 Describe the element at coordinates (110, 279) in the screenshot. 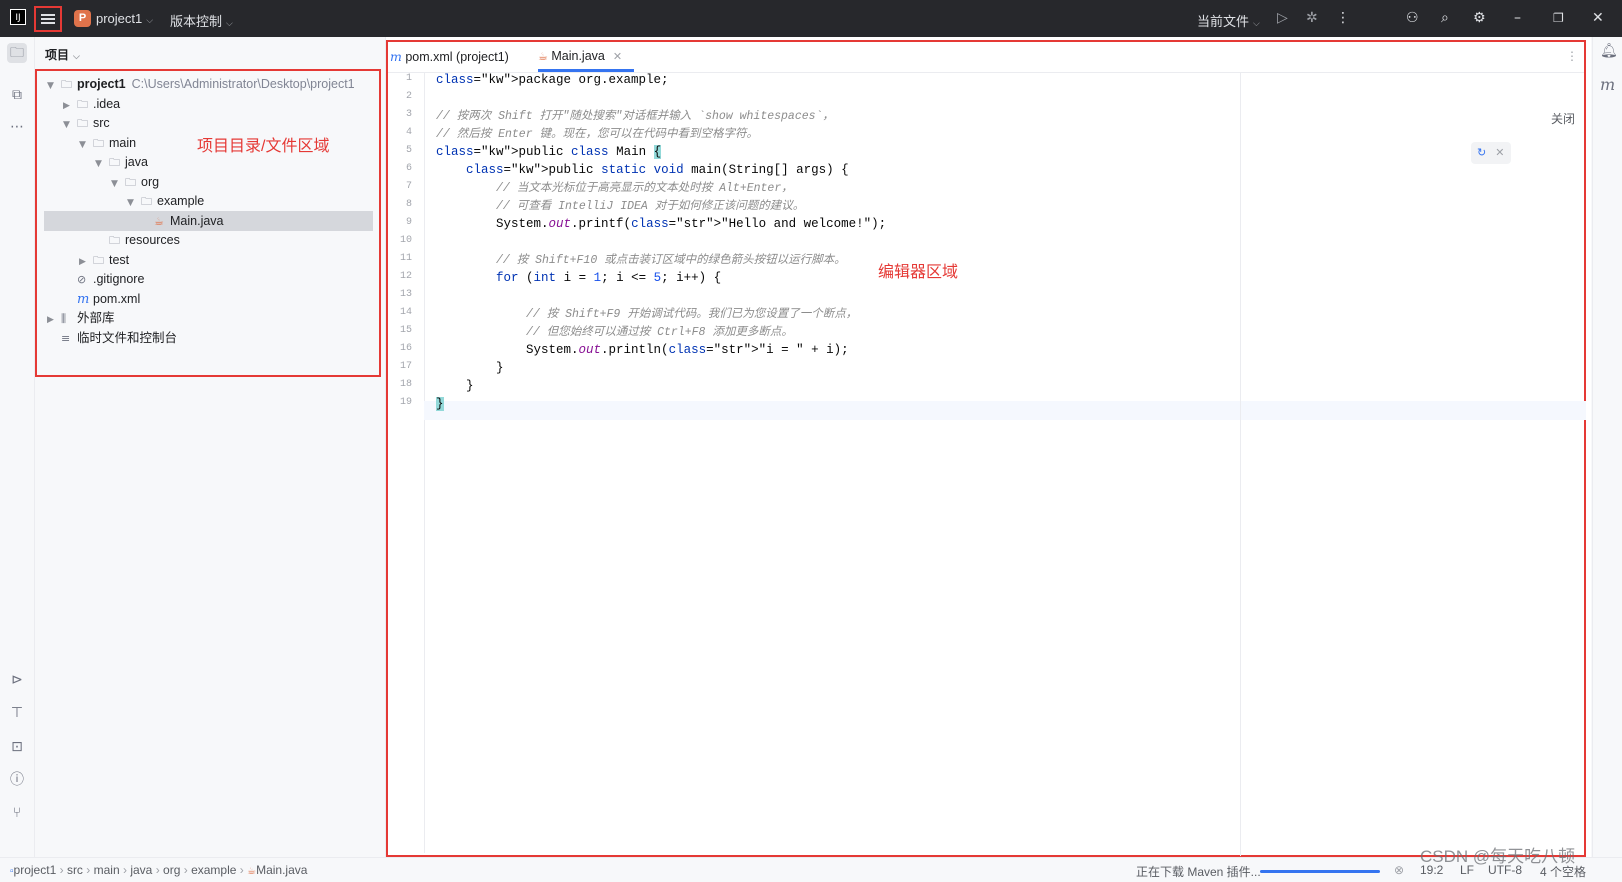

I see `tree-node-gitignore: ⊘ .gitignore` at that location.